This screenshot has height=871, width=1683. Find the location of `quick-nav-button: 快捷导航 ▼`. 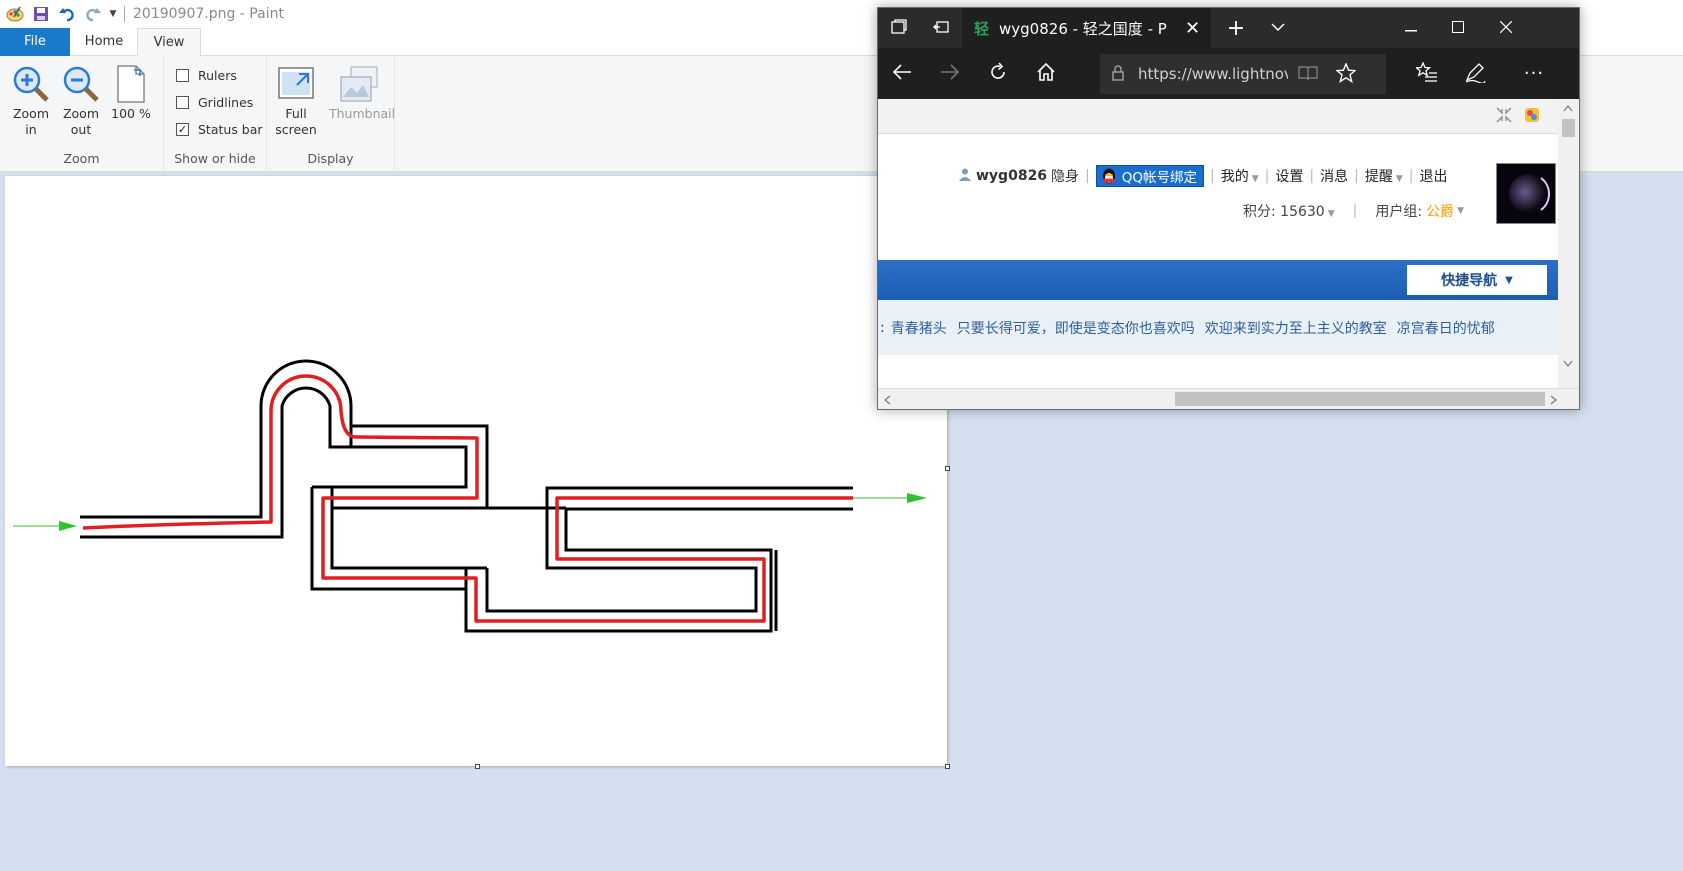

quick-nav-button: 快捷导航 ▼ is located at coordinates (1477, 280).